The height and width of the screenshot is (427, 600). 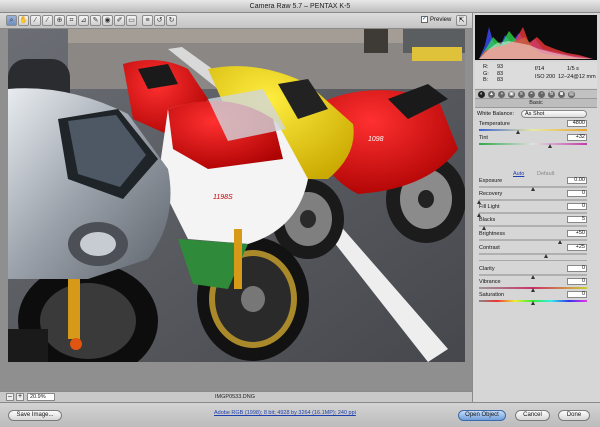 What do you see at coordinates (487, 269) in the screenshot?
I see `clarity-label: Clarity` at bounding box center [487, 269].